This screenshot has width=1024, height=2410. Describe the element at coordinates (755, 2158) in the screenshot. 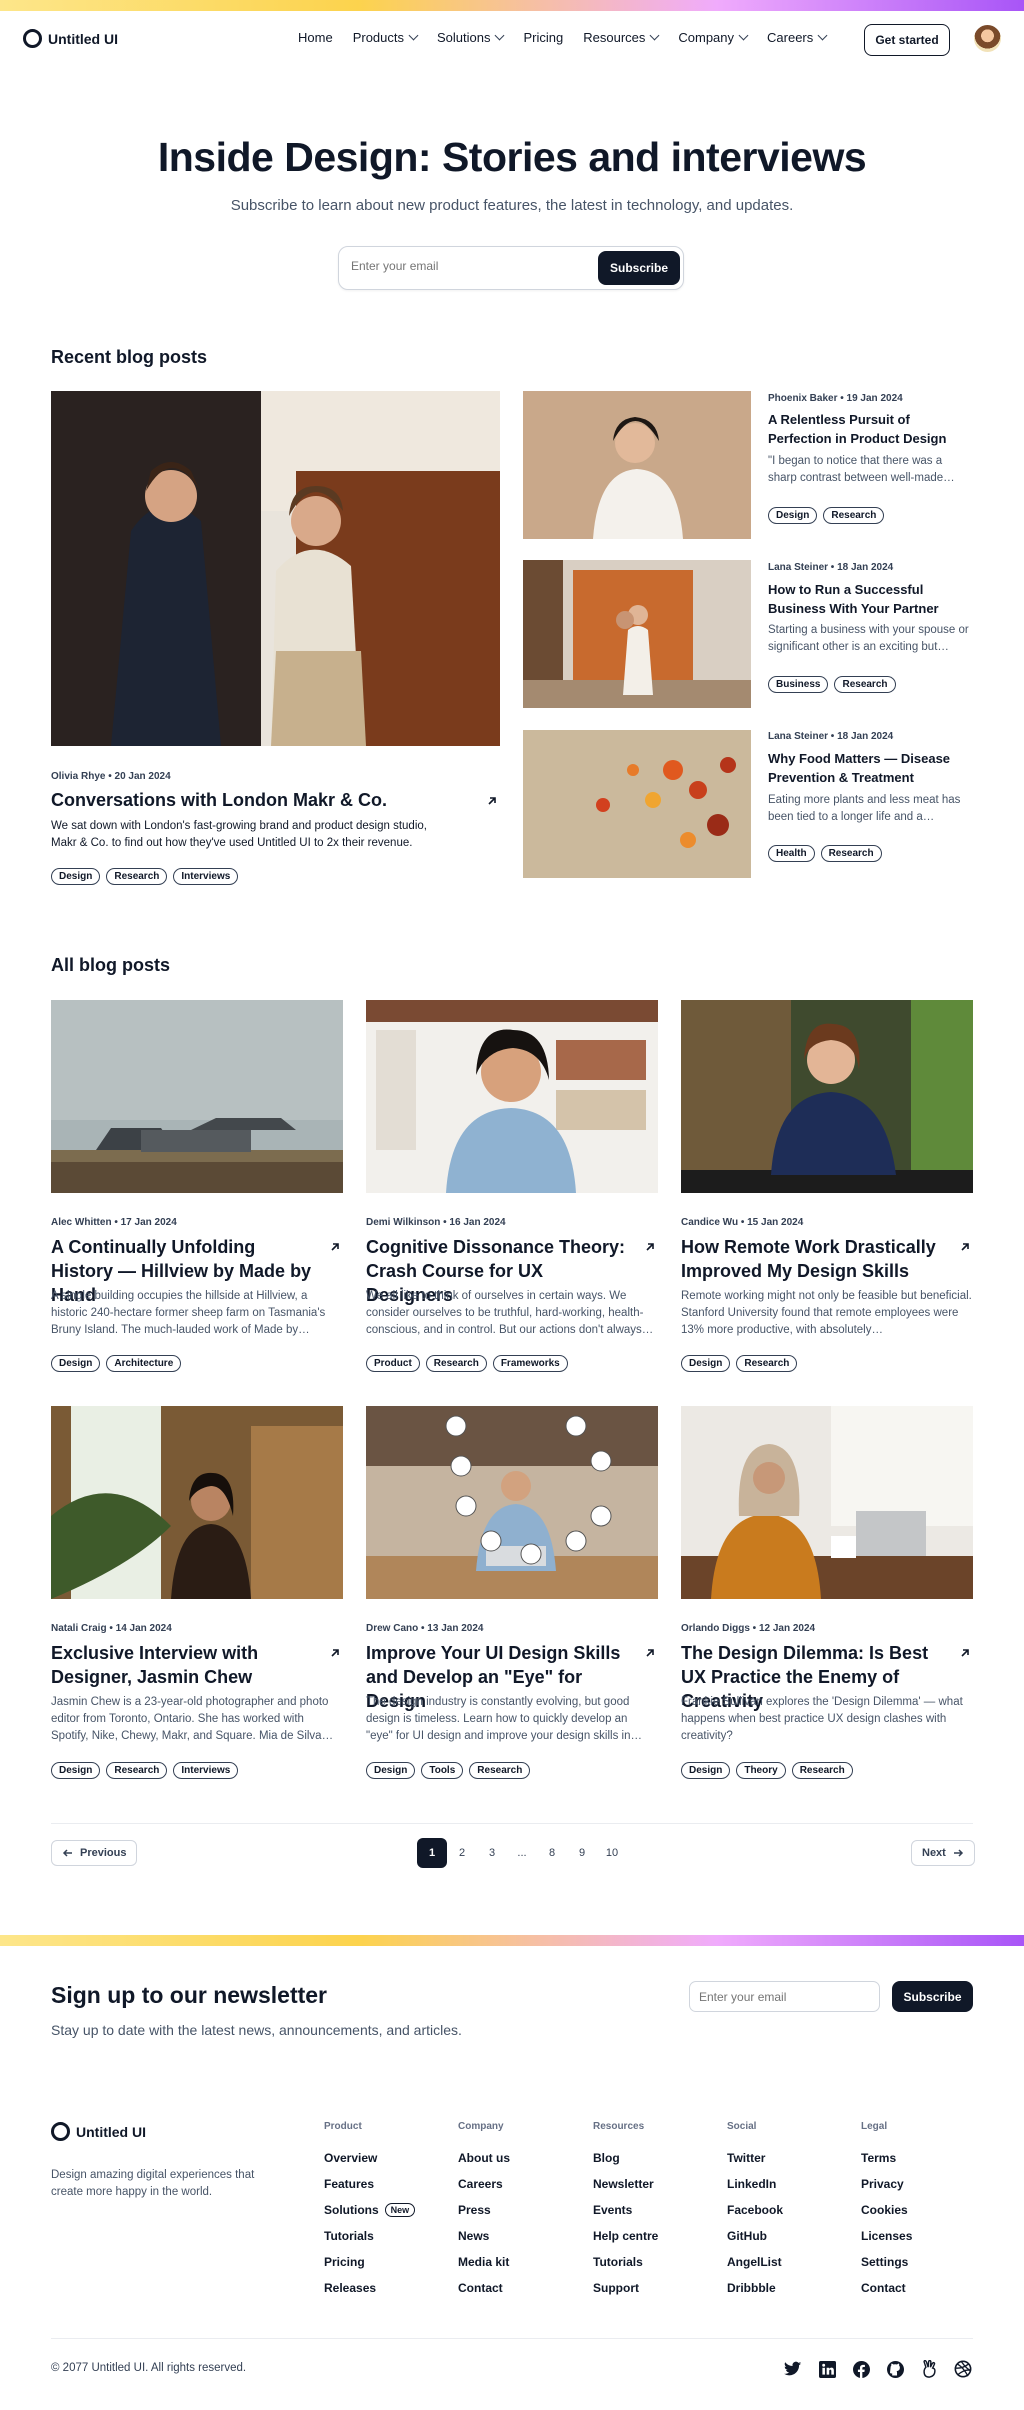

I see `footer-link: Twitter` at that location.